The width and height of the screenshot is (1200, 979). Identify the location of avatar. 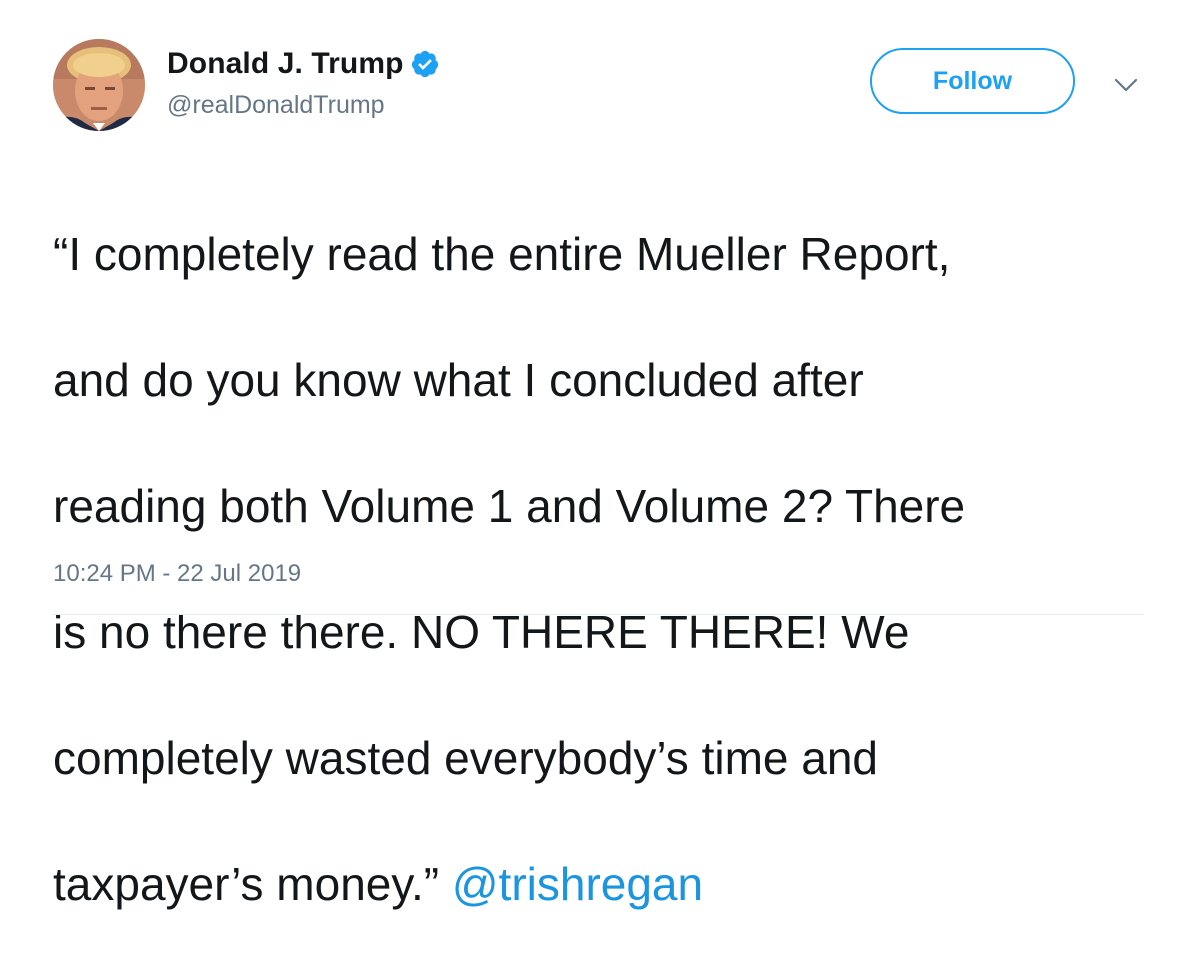
(99, 85).